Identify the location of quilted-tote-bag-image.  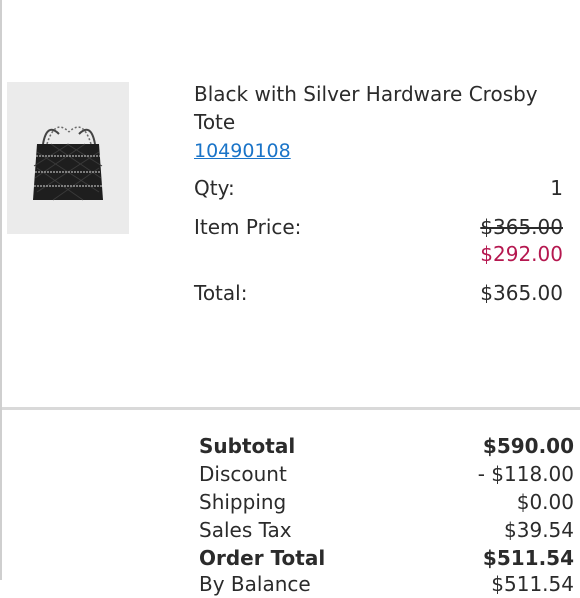
(68, 163).